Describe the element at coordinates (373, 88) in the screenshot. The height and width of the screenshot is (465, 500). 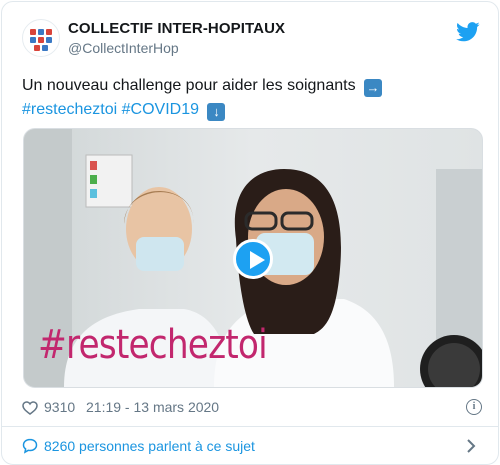
I see `arrow-right-emoji-icon: →` at that location.